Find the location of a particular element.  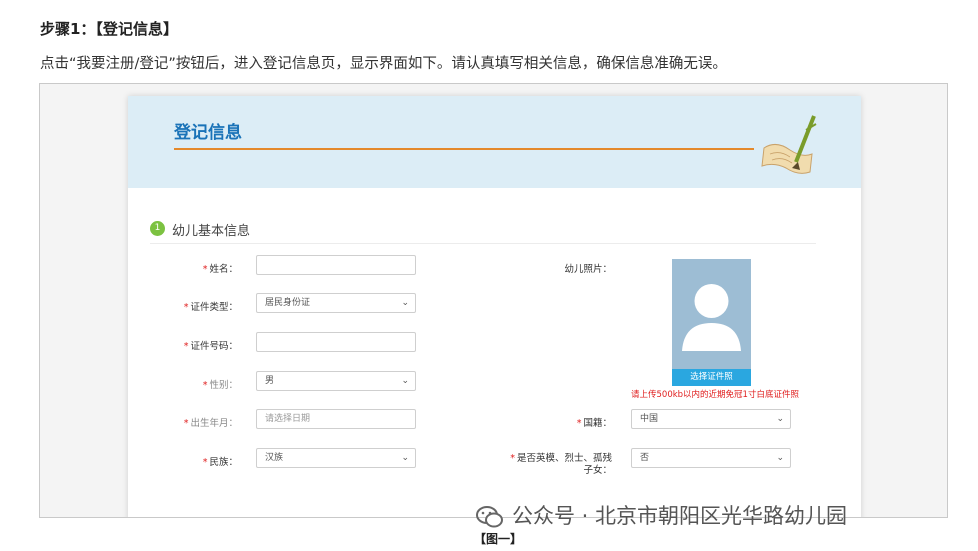

section-title: 幼儿基本信息 is located at coordinates (211, 231).